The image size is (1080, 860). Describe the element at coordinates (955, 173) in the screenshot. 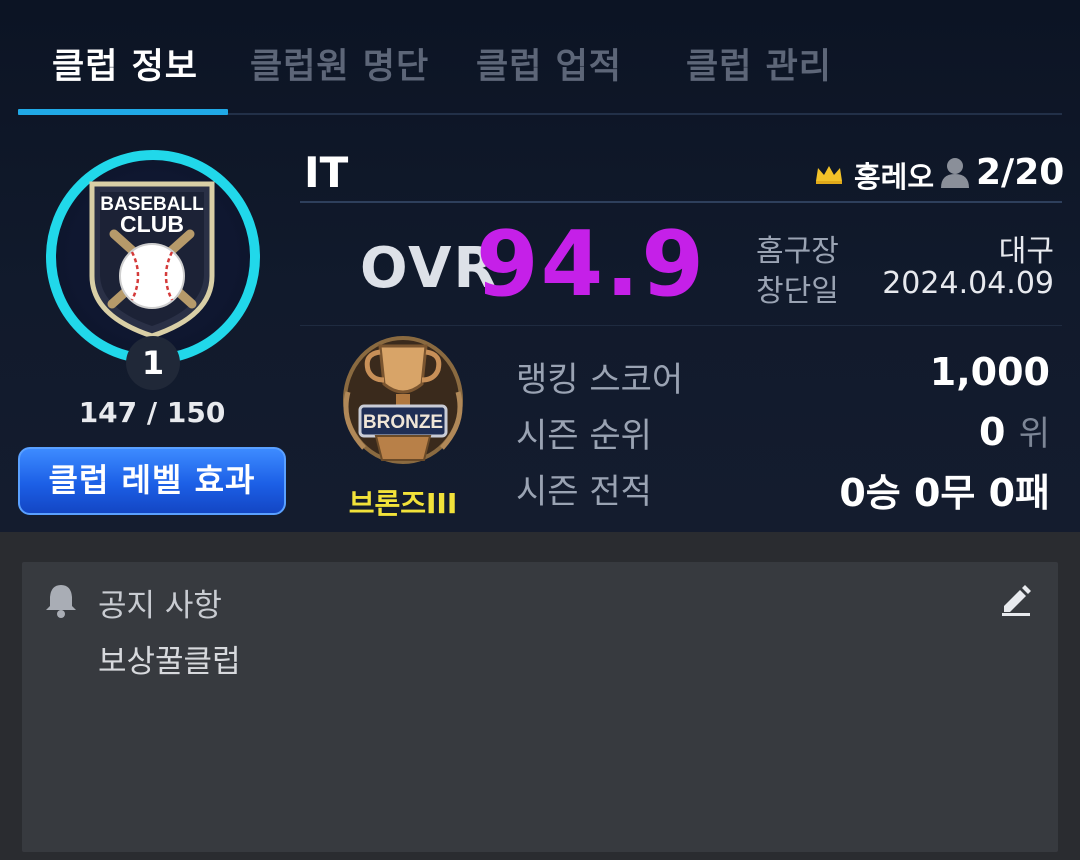

I see `member-icon` at that location.